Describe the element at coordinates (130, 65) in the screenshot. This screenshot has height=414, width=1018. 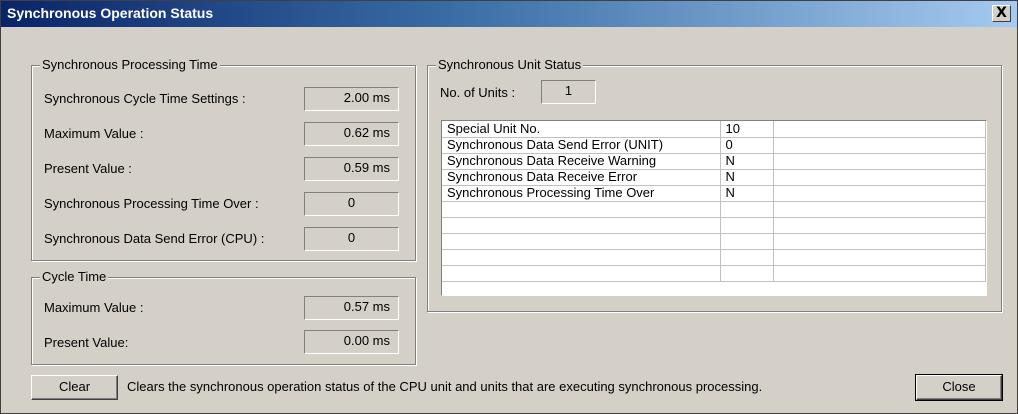
I see `sync-processing-time-legend: Synchronous Processing Time` at that location.